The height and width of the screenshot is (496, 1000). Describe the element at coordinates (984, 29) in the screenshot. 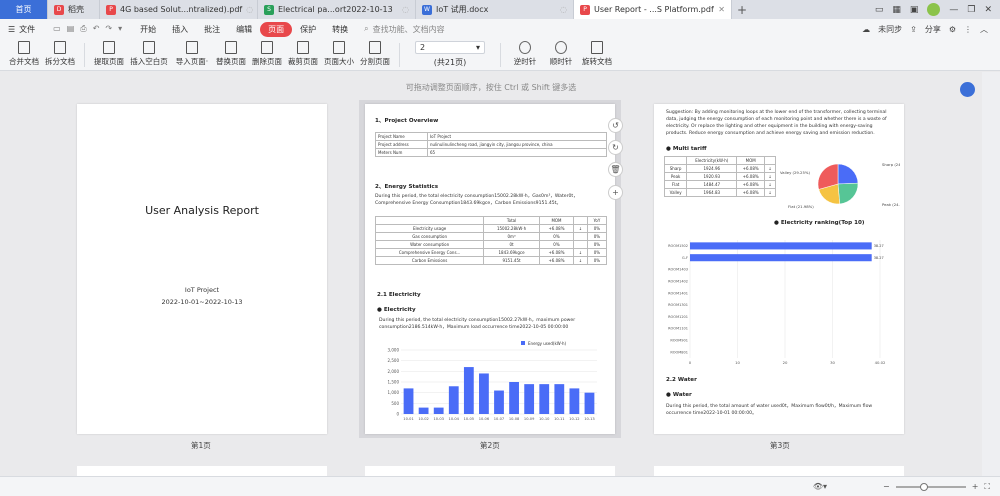

I see `collapse-icon: ︿` at that location.